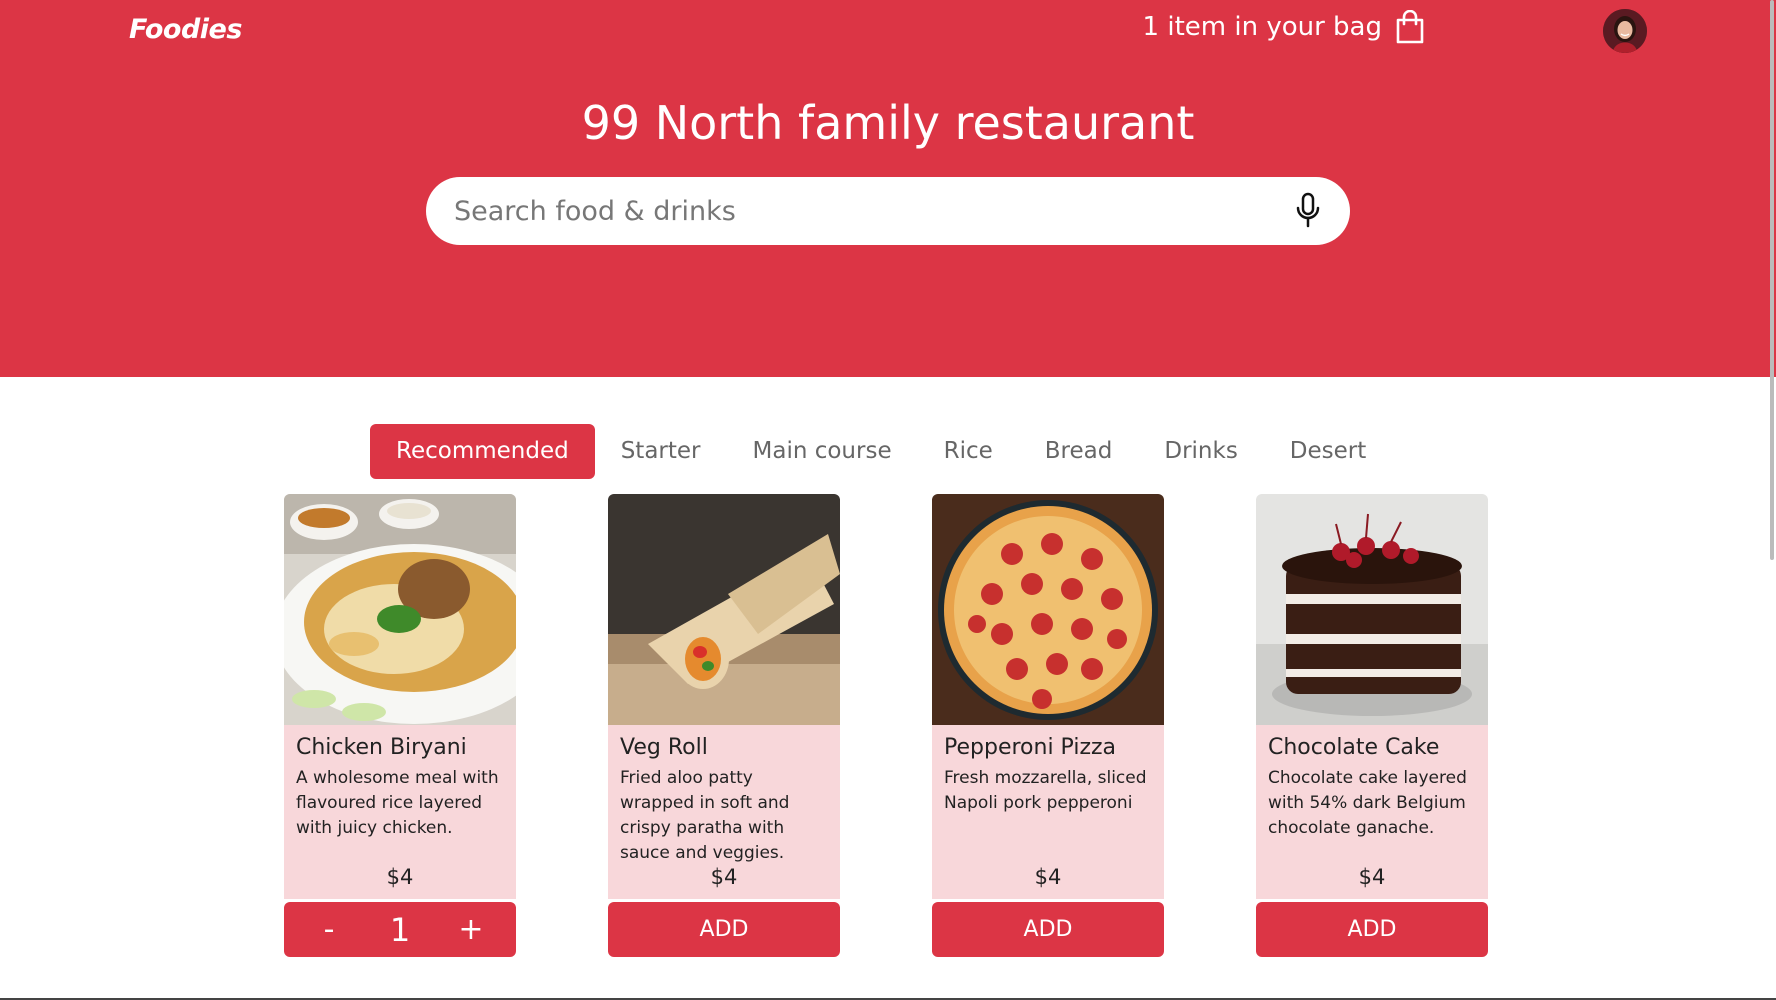 This screenshot has width=1776, height=1000. Describe the element at coordinates (329, 929) in the screenshot. I see `decrease-quantity-button: -` at that location.